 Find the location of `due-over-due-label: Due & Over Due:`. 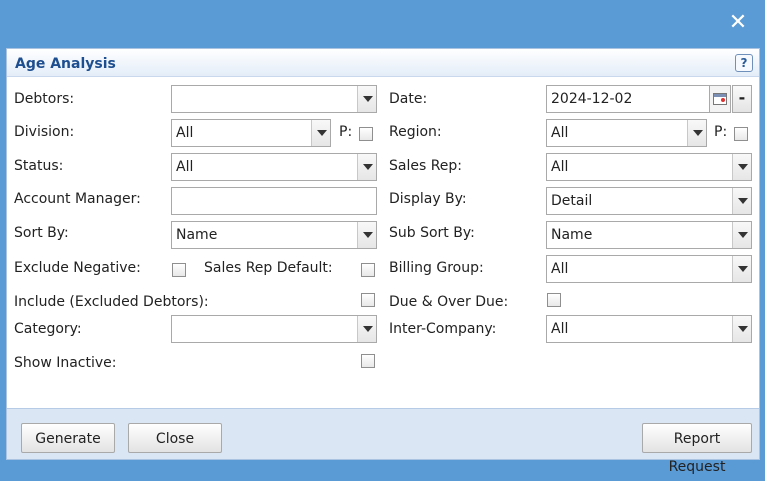

due-over-due-label: Due & Over Due: is located at coordinates (449, 302).